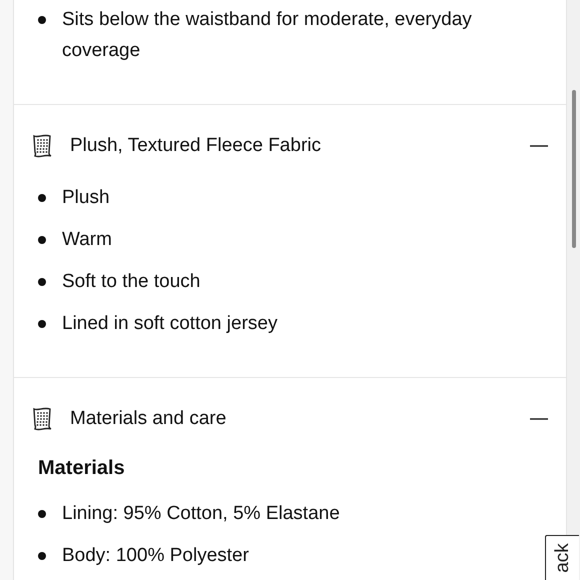 The image size is (580, 580). What do you see at coordinates (149, 419) in the screenshot?
I see `accordion-title: Materials and care` at bounding box center [149, 419].